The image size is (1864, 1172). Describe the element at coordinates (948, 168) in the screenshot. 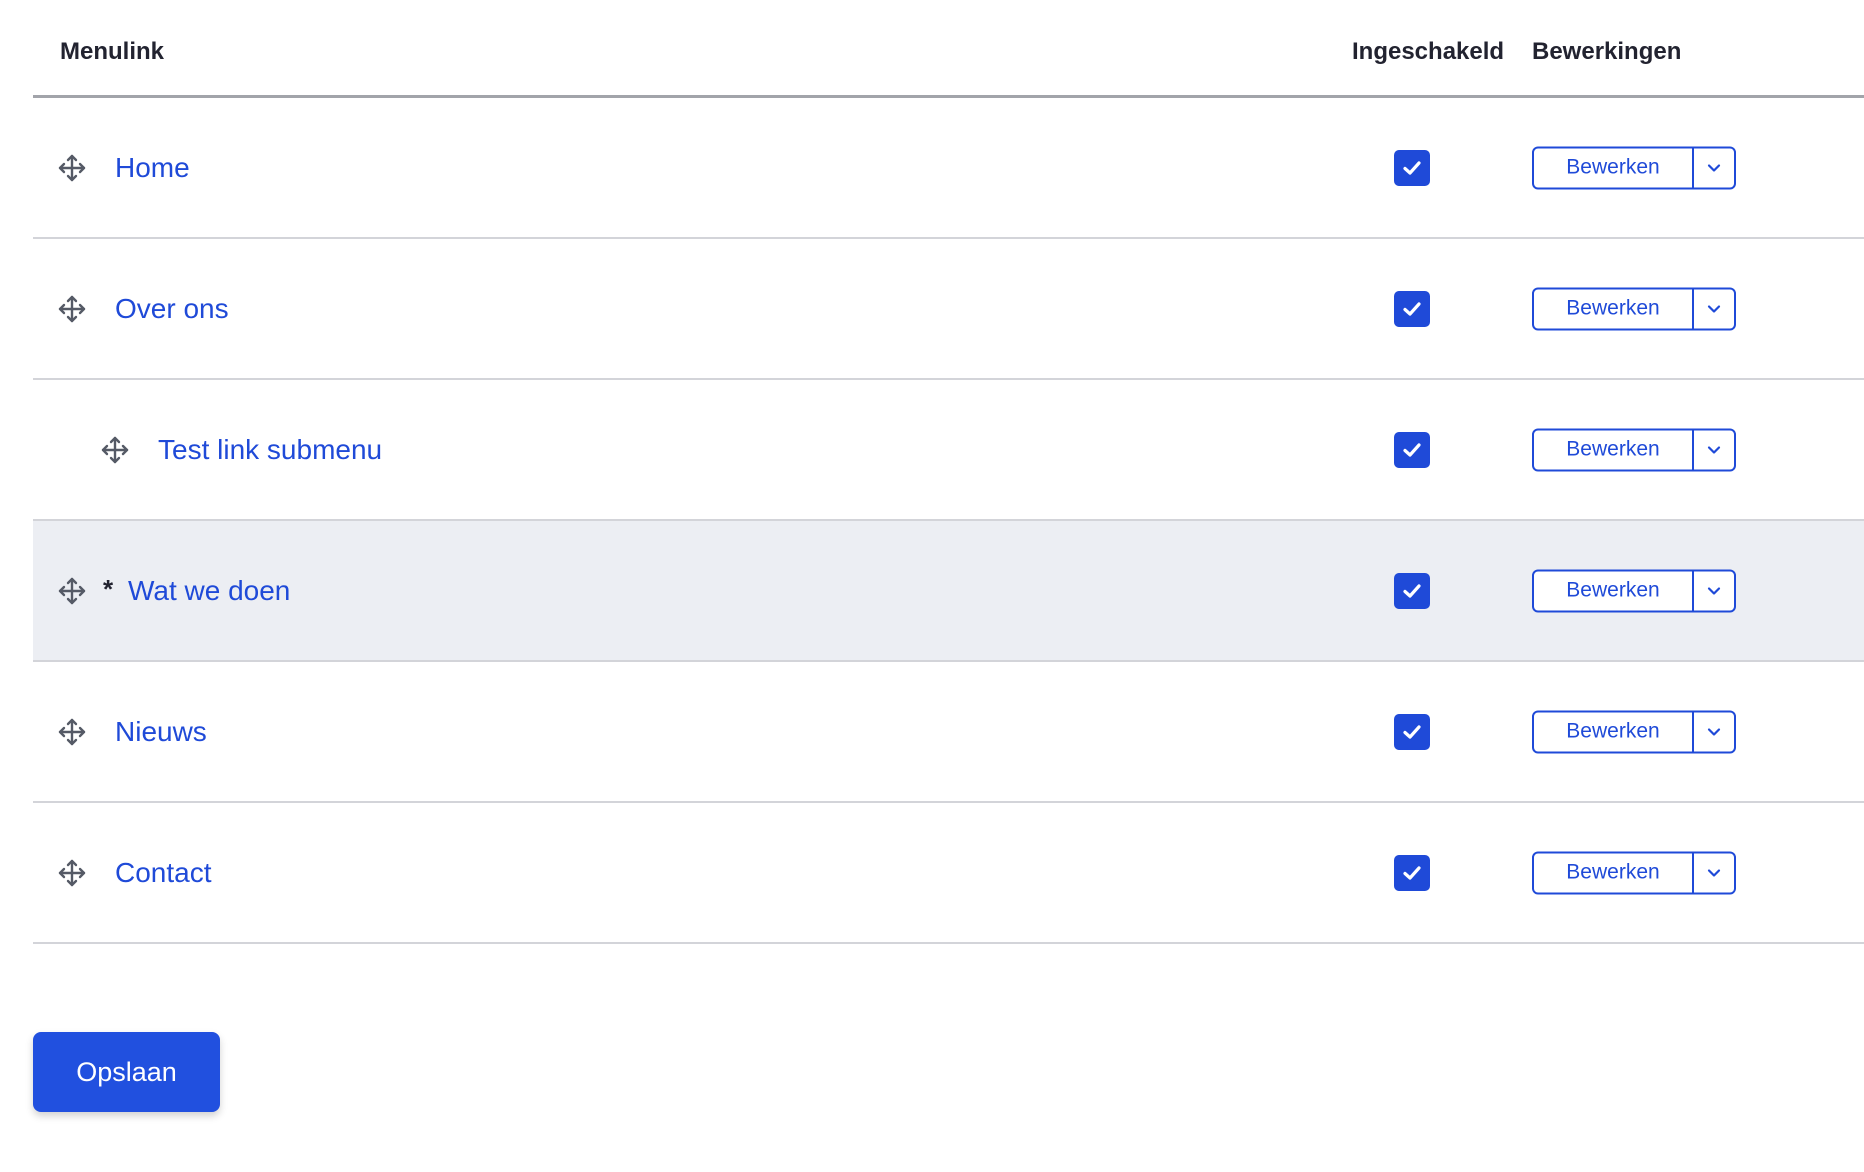

I see `table-row: Home Bewerken` at that location.